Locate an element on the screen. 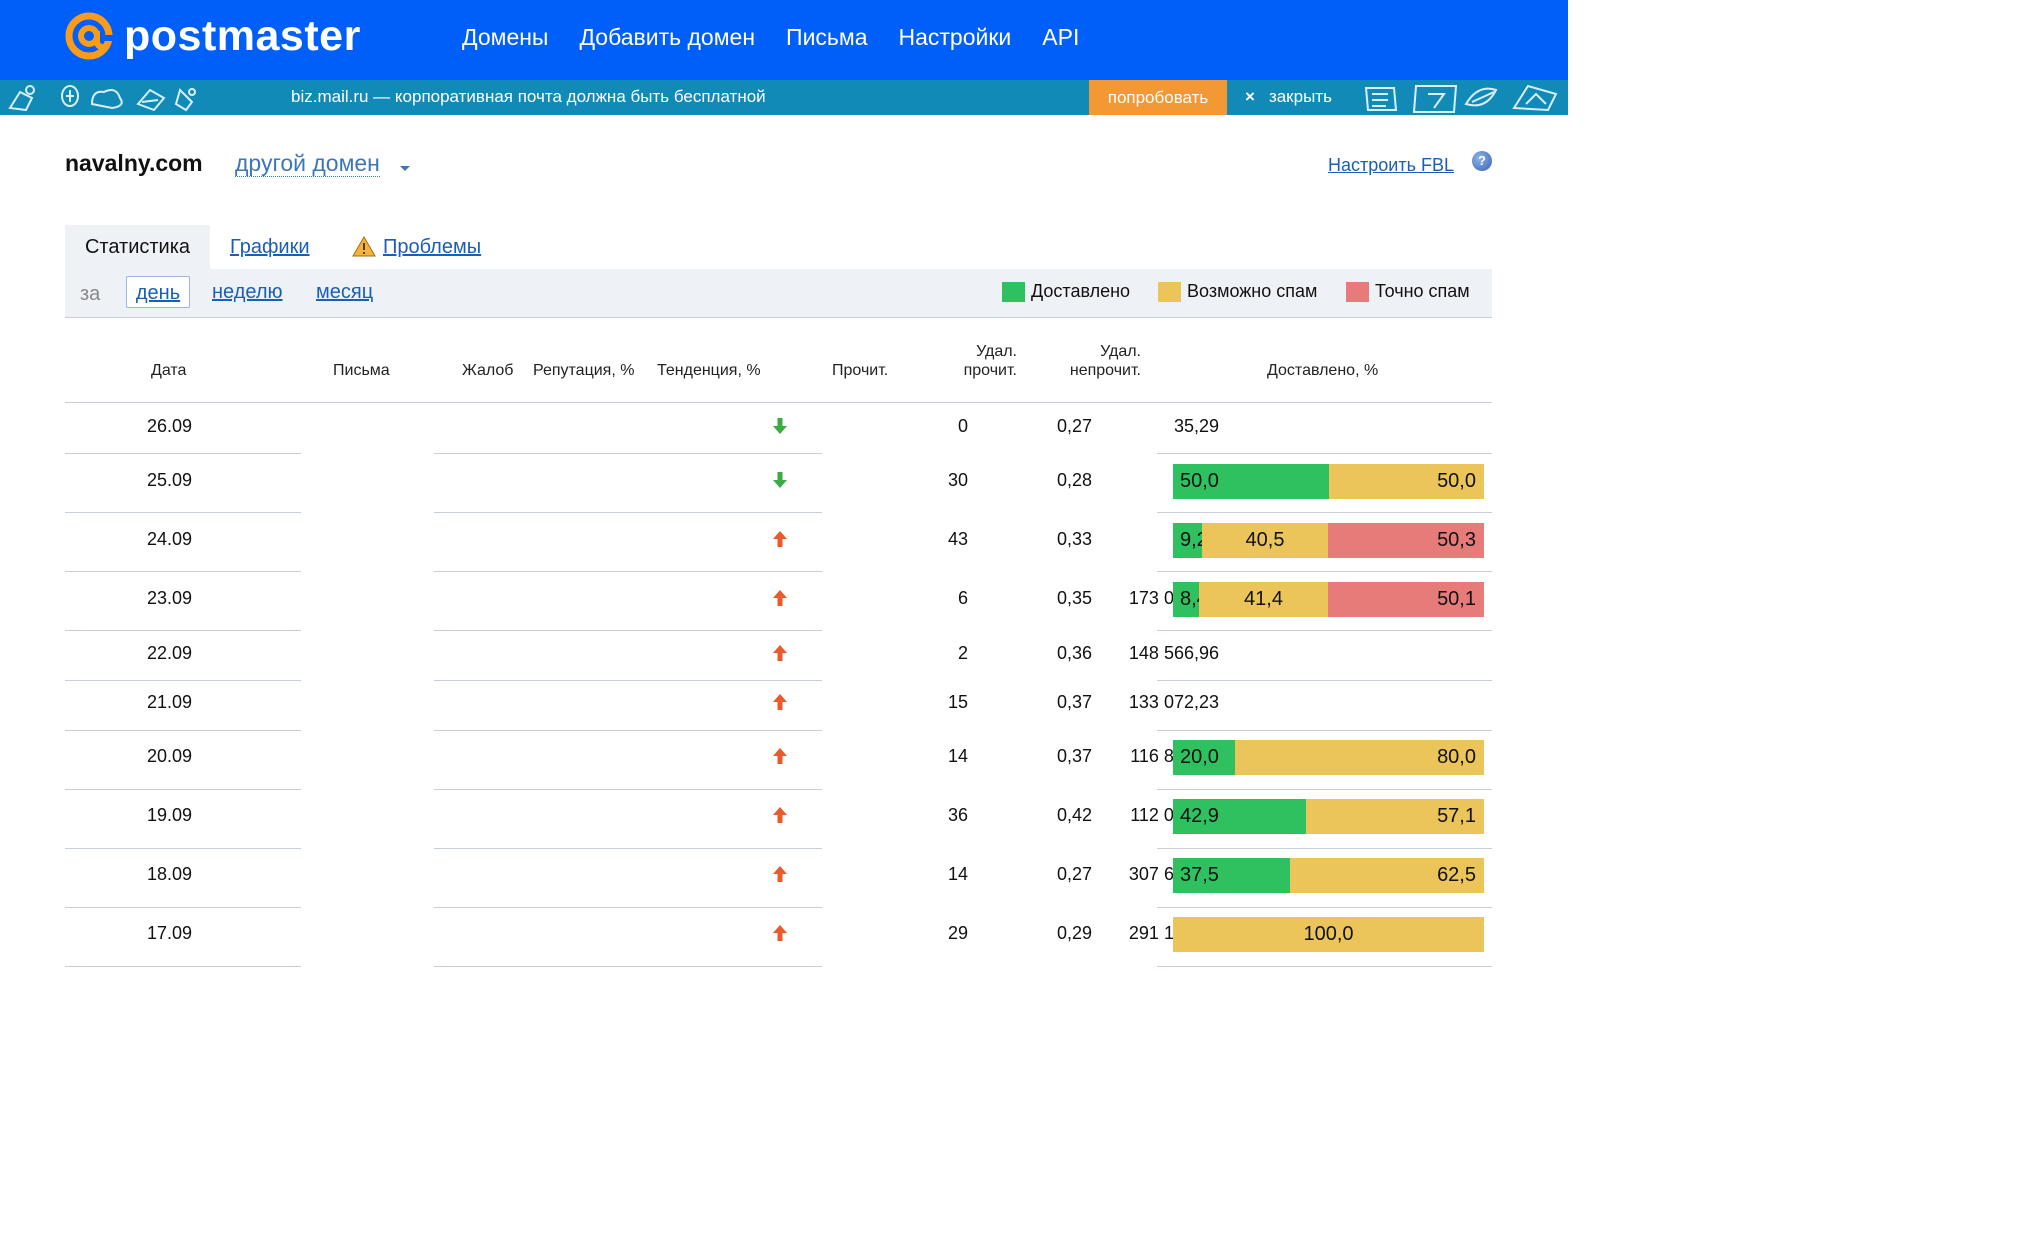 This screenshot has width=2018, height=1248. row-complaints: 2 is located at coordinates (962, 653).